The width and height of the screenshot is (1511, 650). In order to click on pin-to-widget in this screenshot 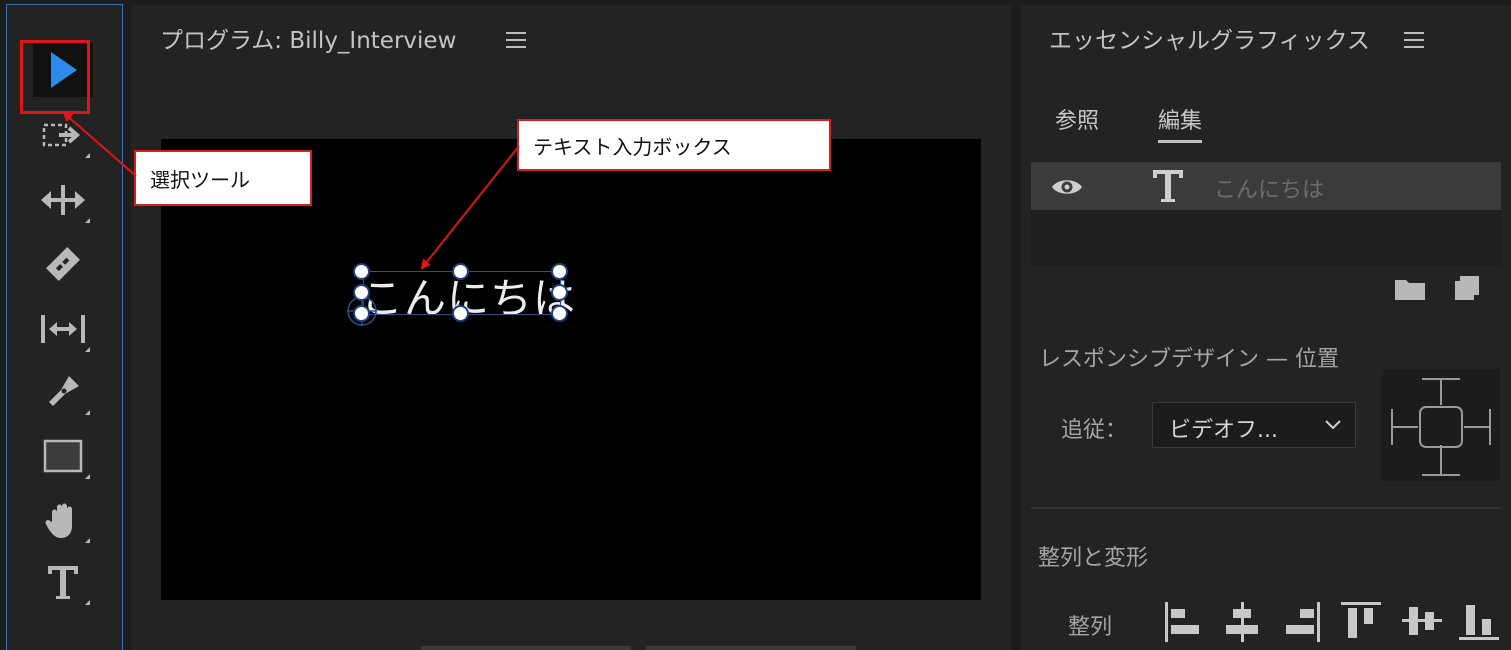, I will do `click(1441, 425)`.